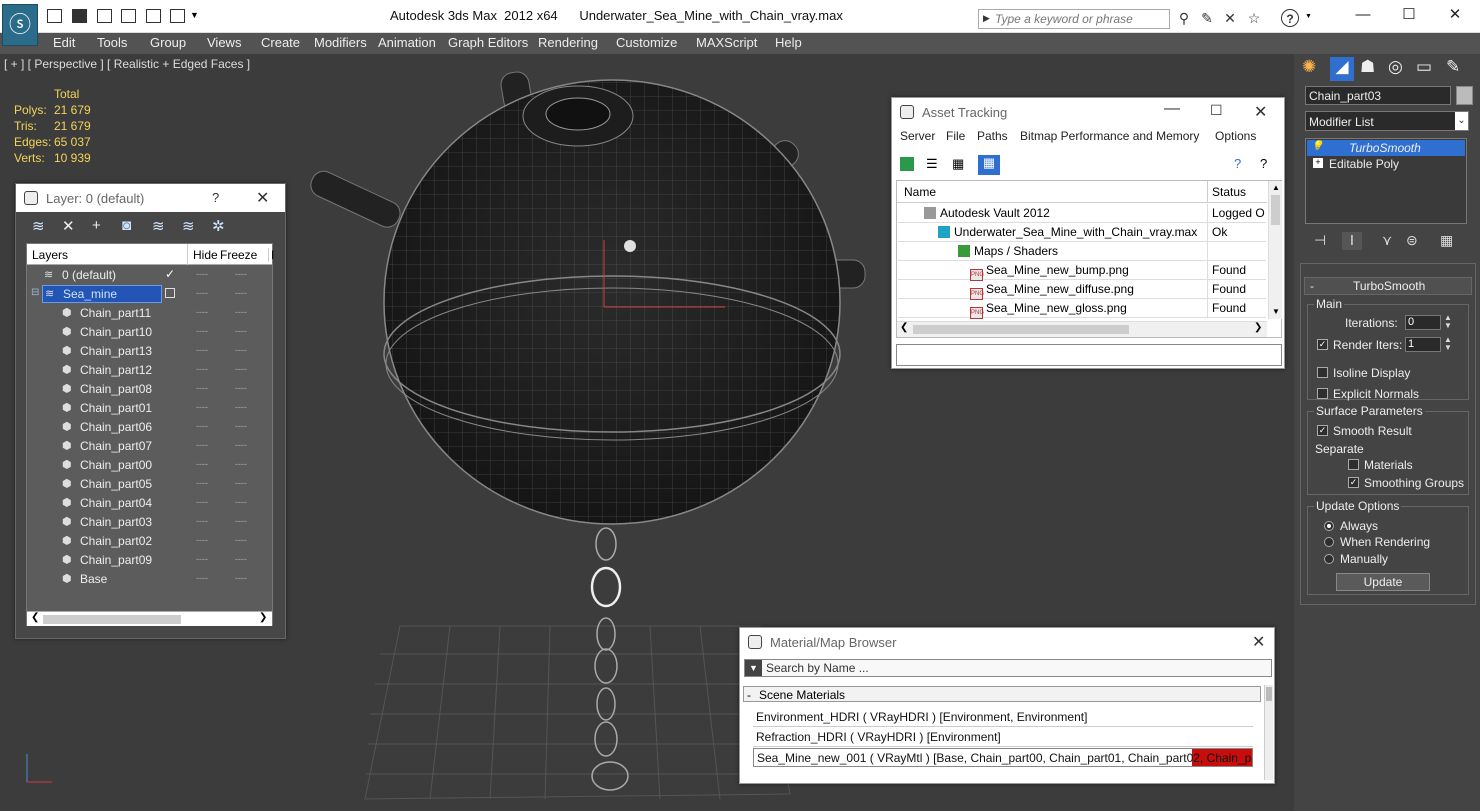 The image size is (1480, 811). I want to click on refresh-icon, so click(907, 164).